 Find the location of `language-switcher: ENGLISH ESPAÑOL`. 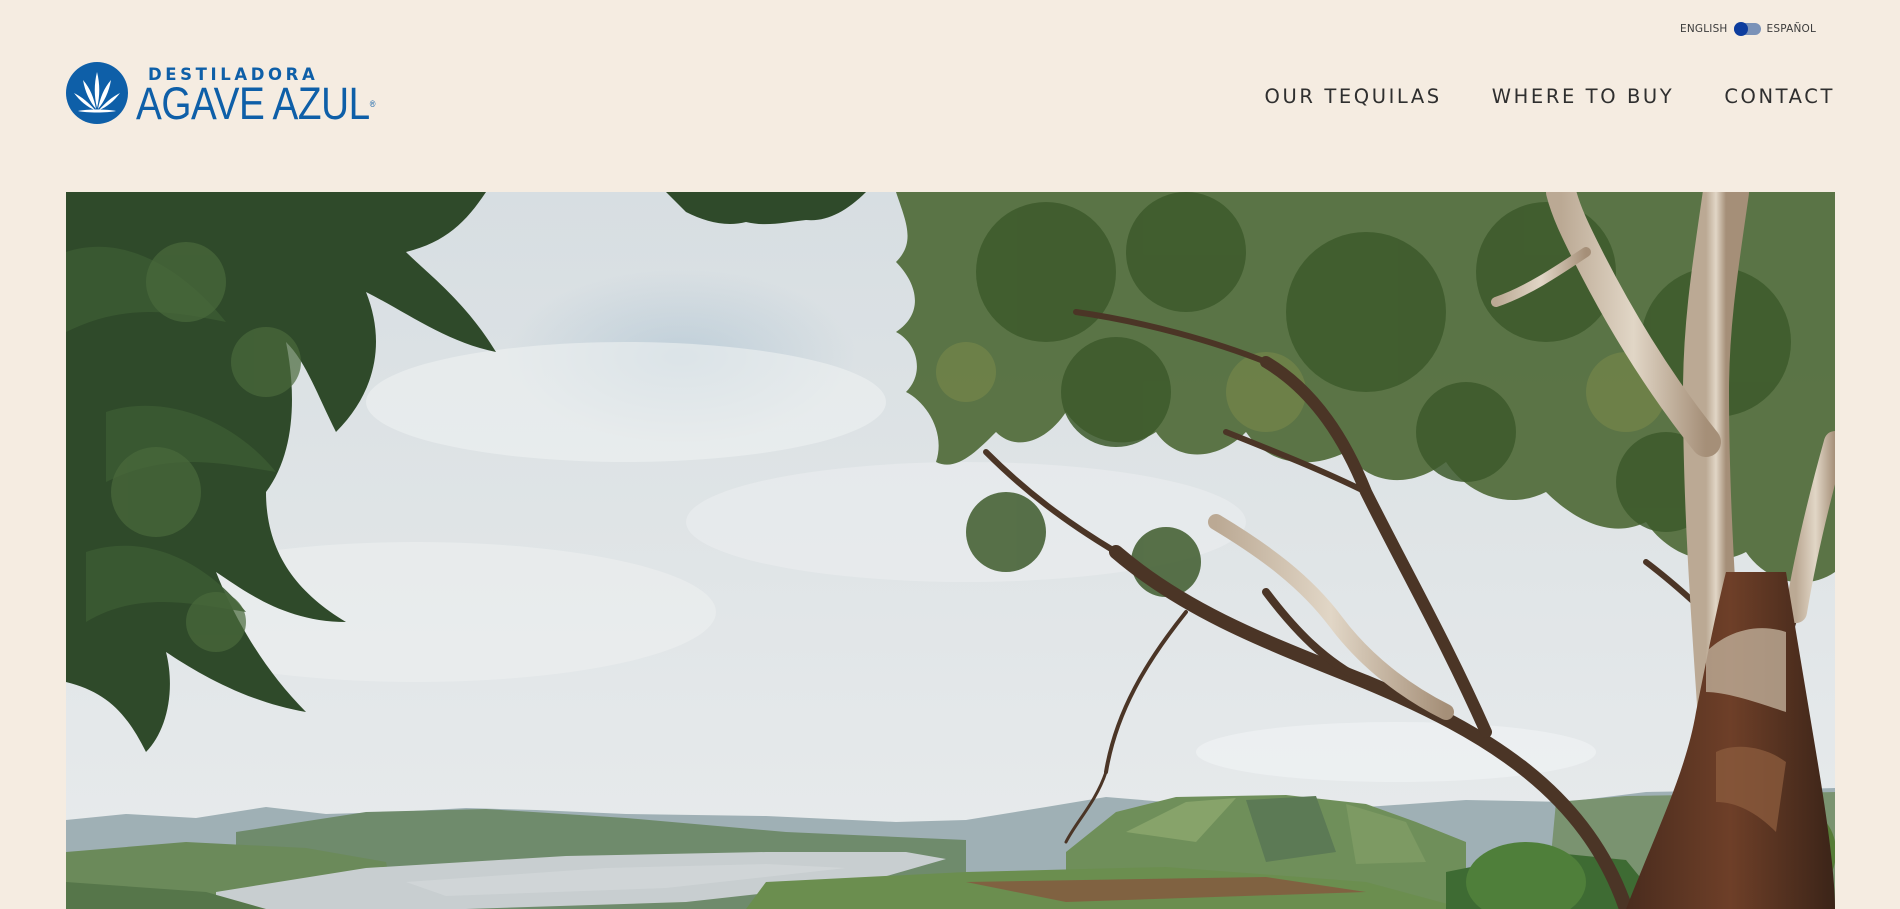

language-switcher: ENGLISH ESPAÑOL is located at coordinates (1748, 29).